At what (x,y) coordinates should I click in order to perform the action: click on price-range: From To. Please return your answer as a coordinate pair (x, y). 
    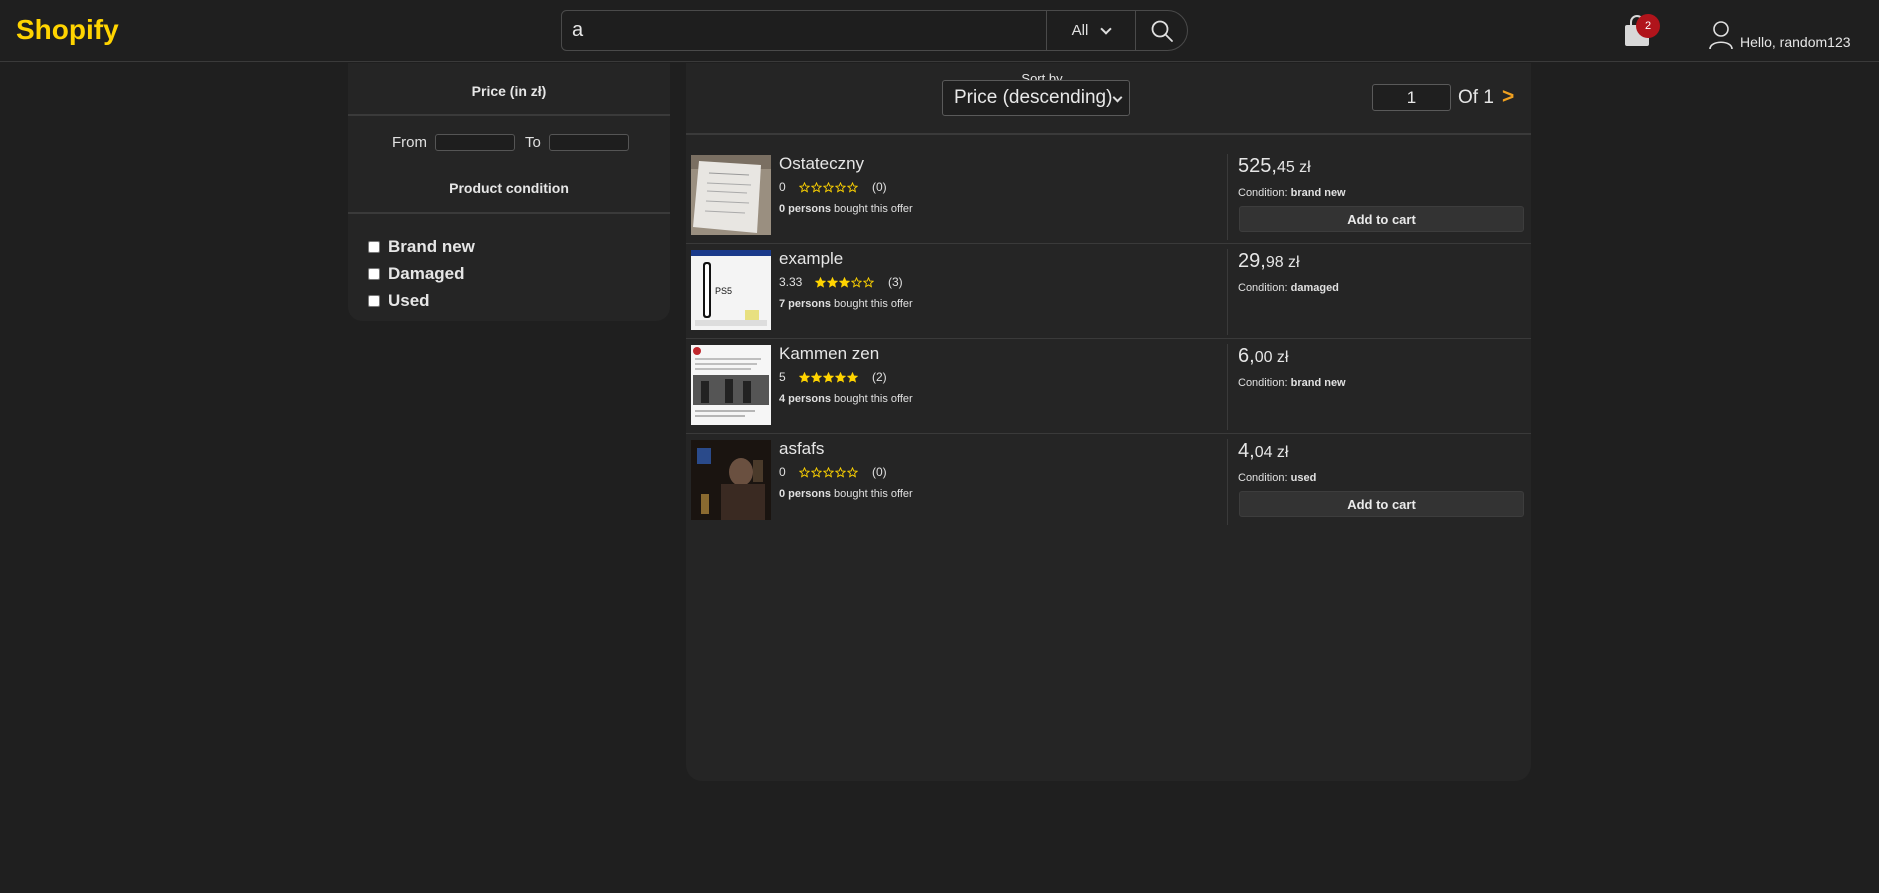
    Looking at the image, I should click on (515, 142).